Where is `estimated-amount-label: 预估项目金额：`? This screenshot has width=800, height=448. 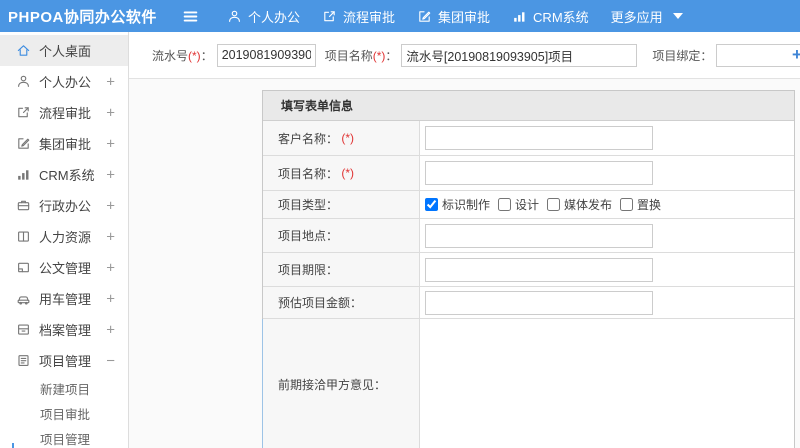 estimated-amount-label: 预估项目金额： is located at coordinates (341, 302).